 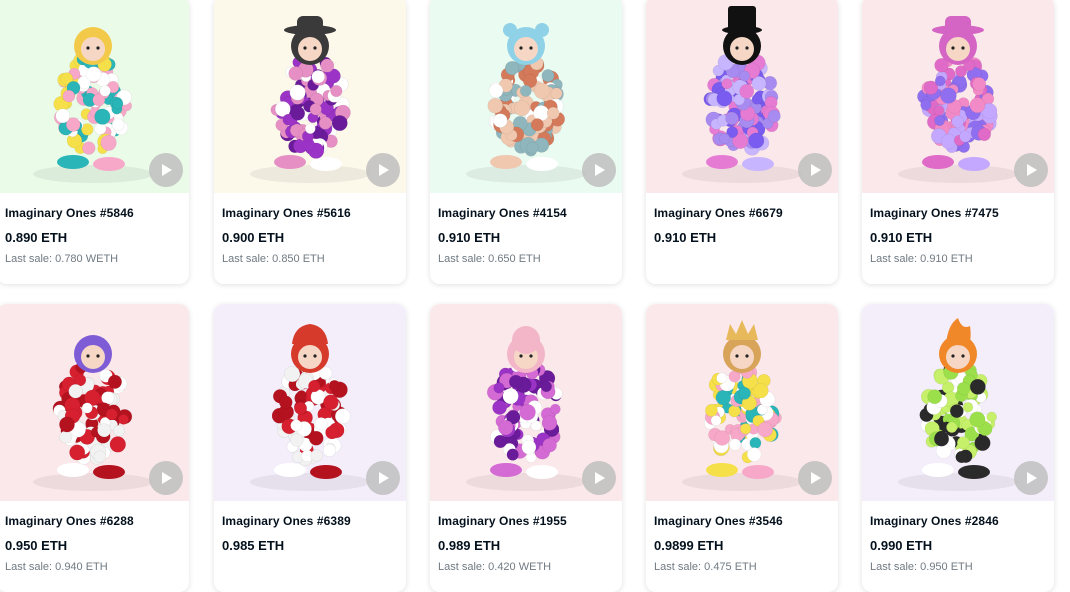 I want to click on item-name: Imaginary Ones #6288, so click(x=93, y=521).